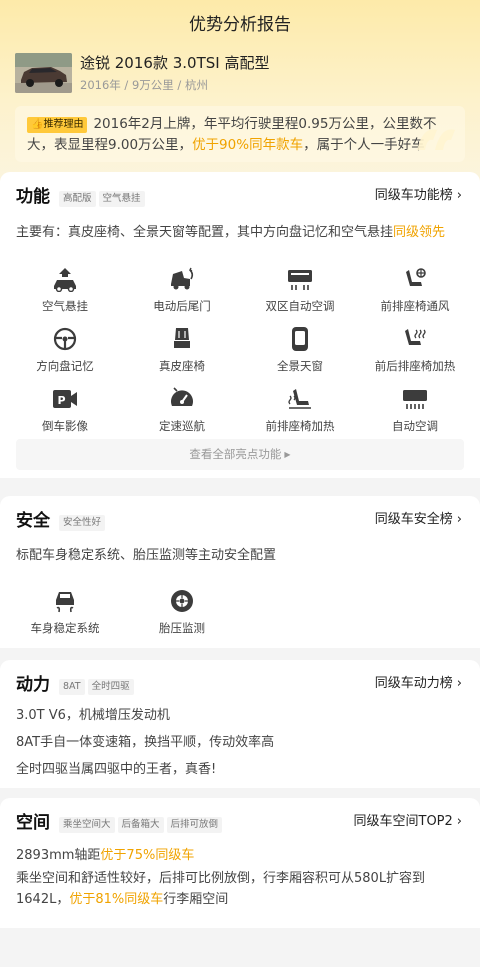 This screenshot has width=480, height=967. What do you see at coordinates (116, 769) in the screenshot?
I see `power-line-4wd: 全时四驱当属四驱中的王者，真香!` at bounding box center [116, 769].